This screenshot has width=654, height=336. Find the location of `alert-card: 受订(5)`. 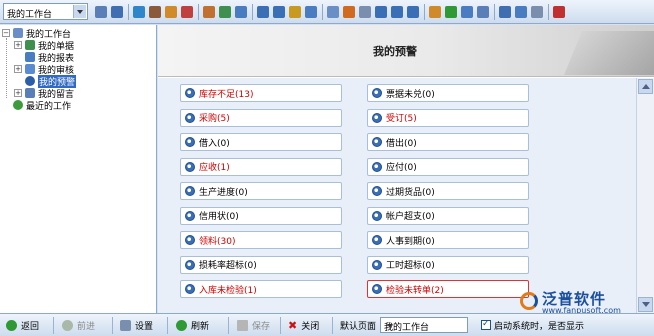

alert-card: 受订(5) is located at coordinates (448, 117).